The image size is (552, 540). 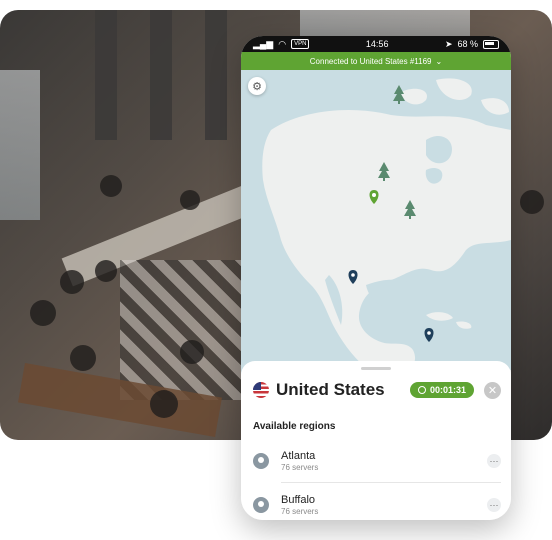 What do you see at coordinates (467, 44) in the screenshot?
I see `battery-percentage: 68 %` at bounding box center [467, 44].